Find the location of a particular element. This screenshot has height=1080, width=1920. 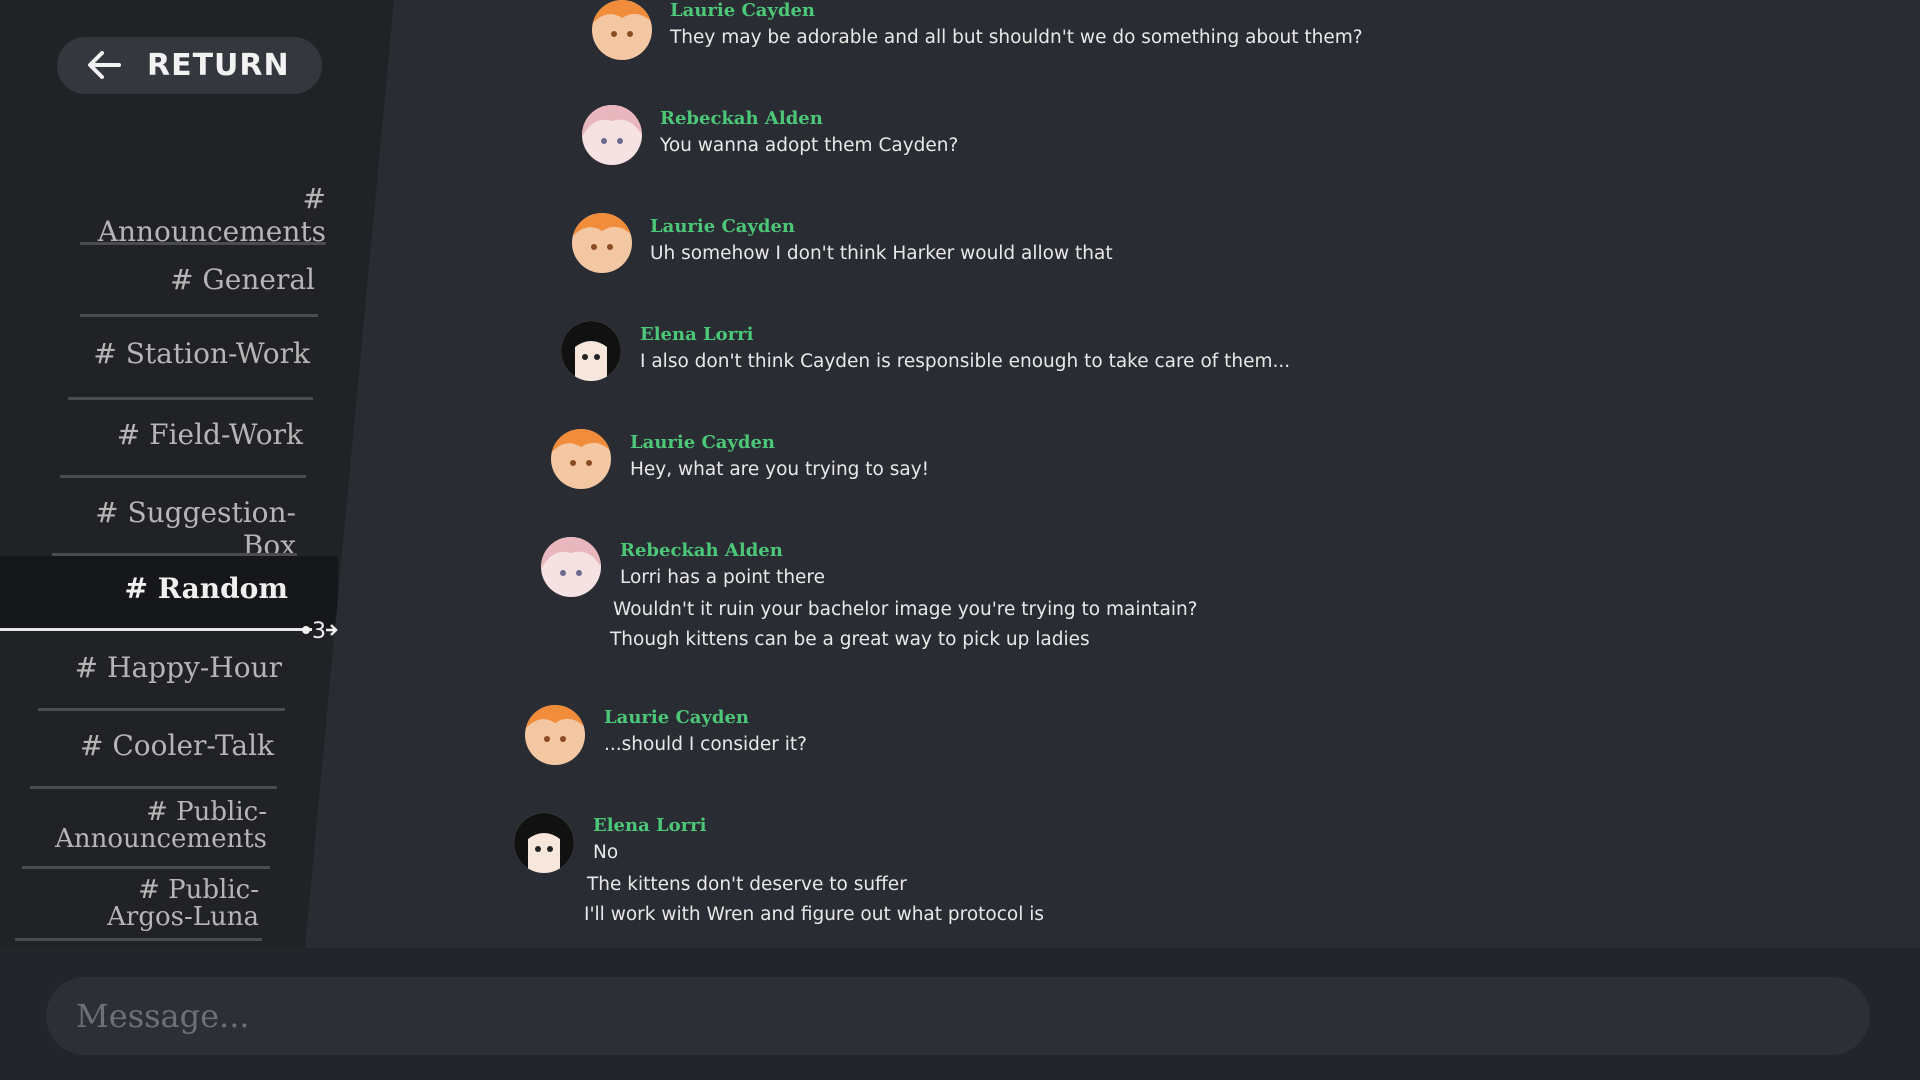

unread-count: 3 is located at coordinates (319, 631).